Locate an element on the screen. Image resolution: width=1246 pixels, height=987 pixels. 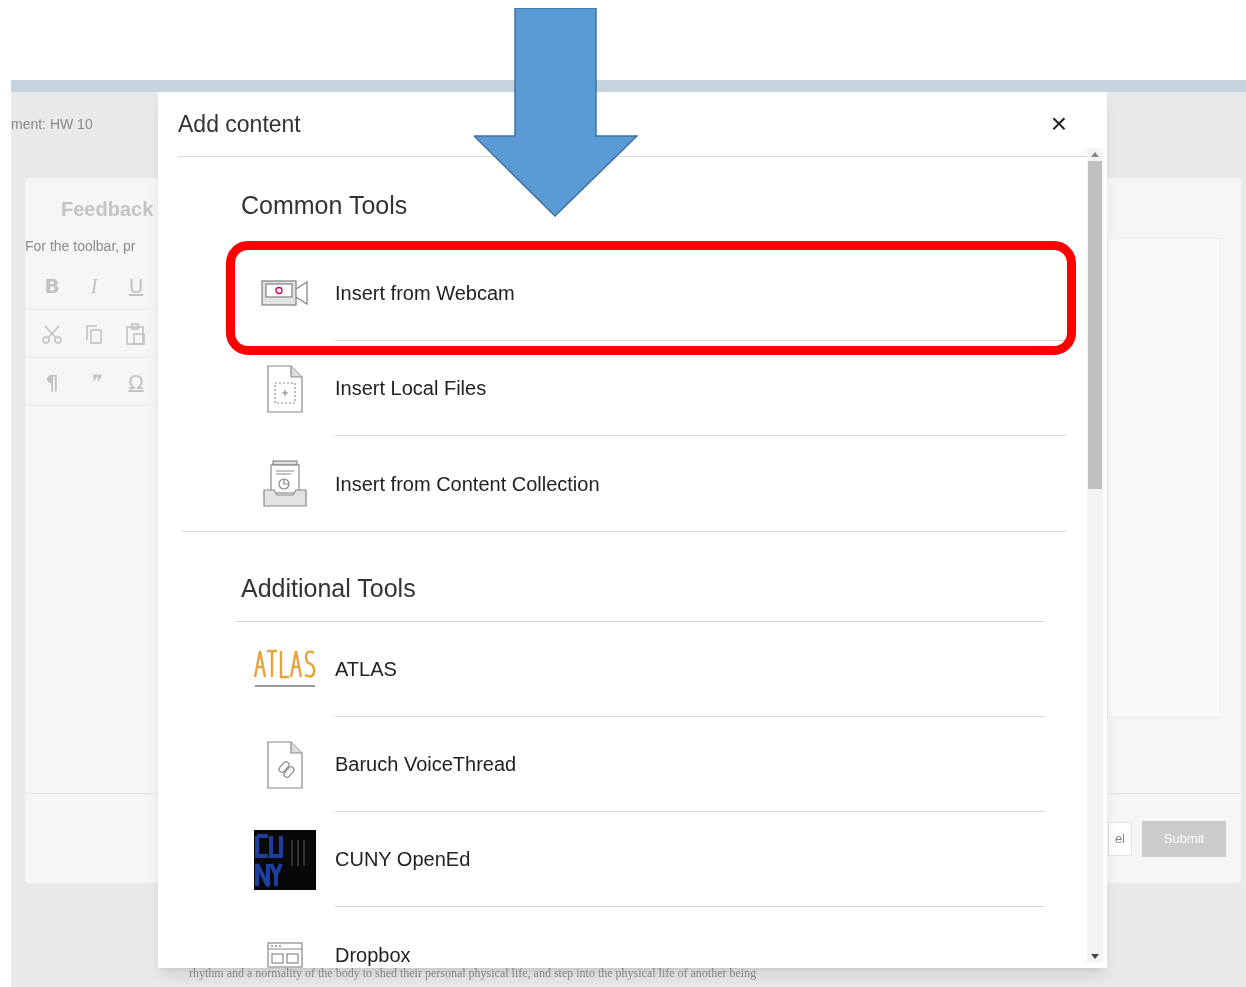
cancel-button: el is located at coordinates (1119, 838).